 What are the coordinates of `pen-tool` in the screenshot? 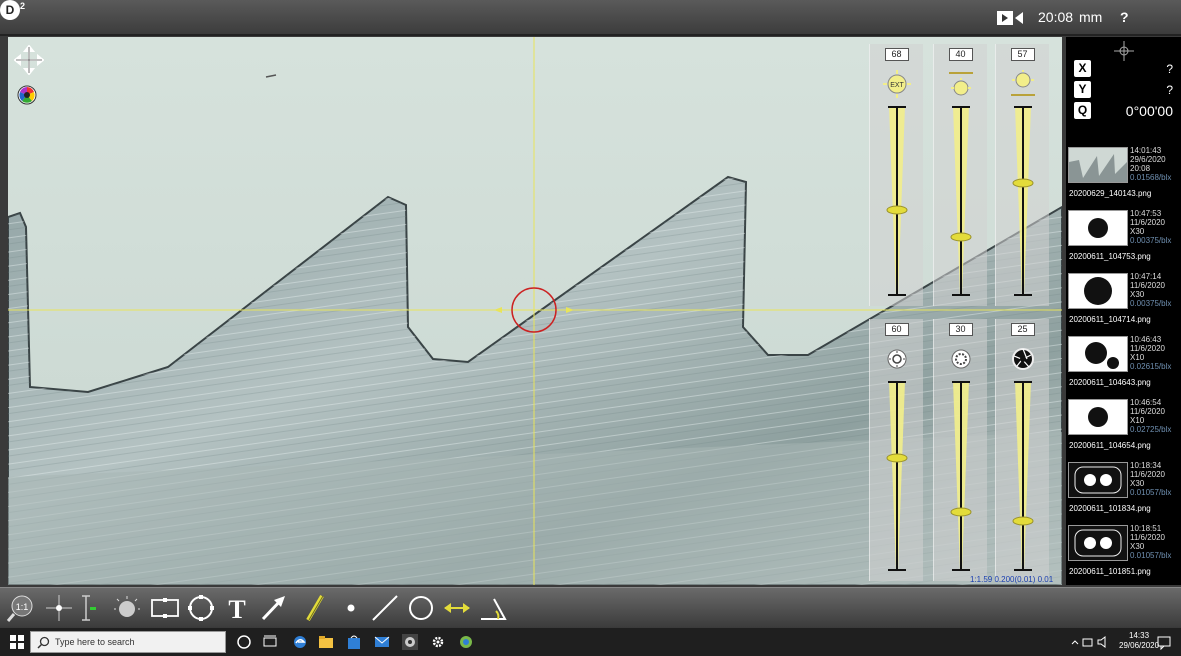 It's located at (315, 608).